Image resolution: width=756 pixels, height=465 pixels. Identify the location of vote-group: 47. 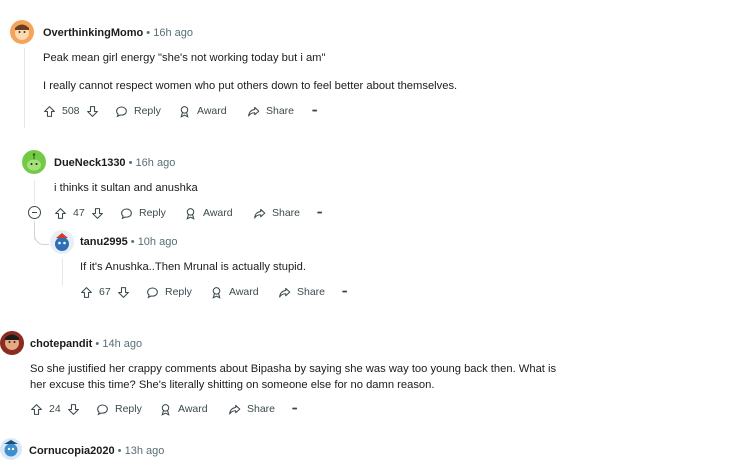
(82, 213).